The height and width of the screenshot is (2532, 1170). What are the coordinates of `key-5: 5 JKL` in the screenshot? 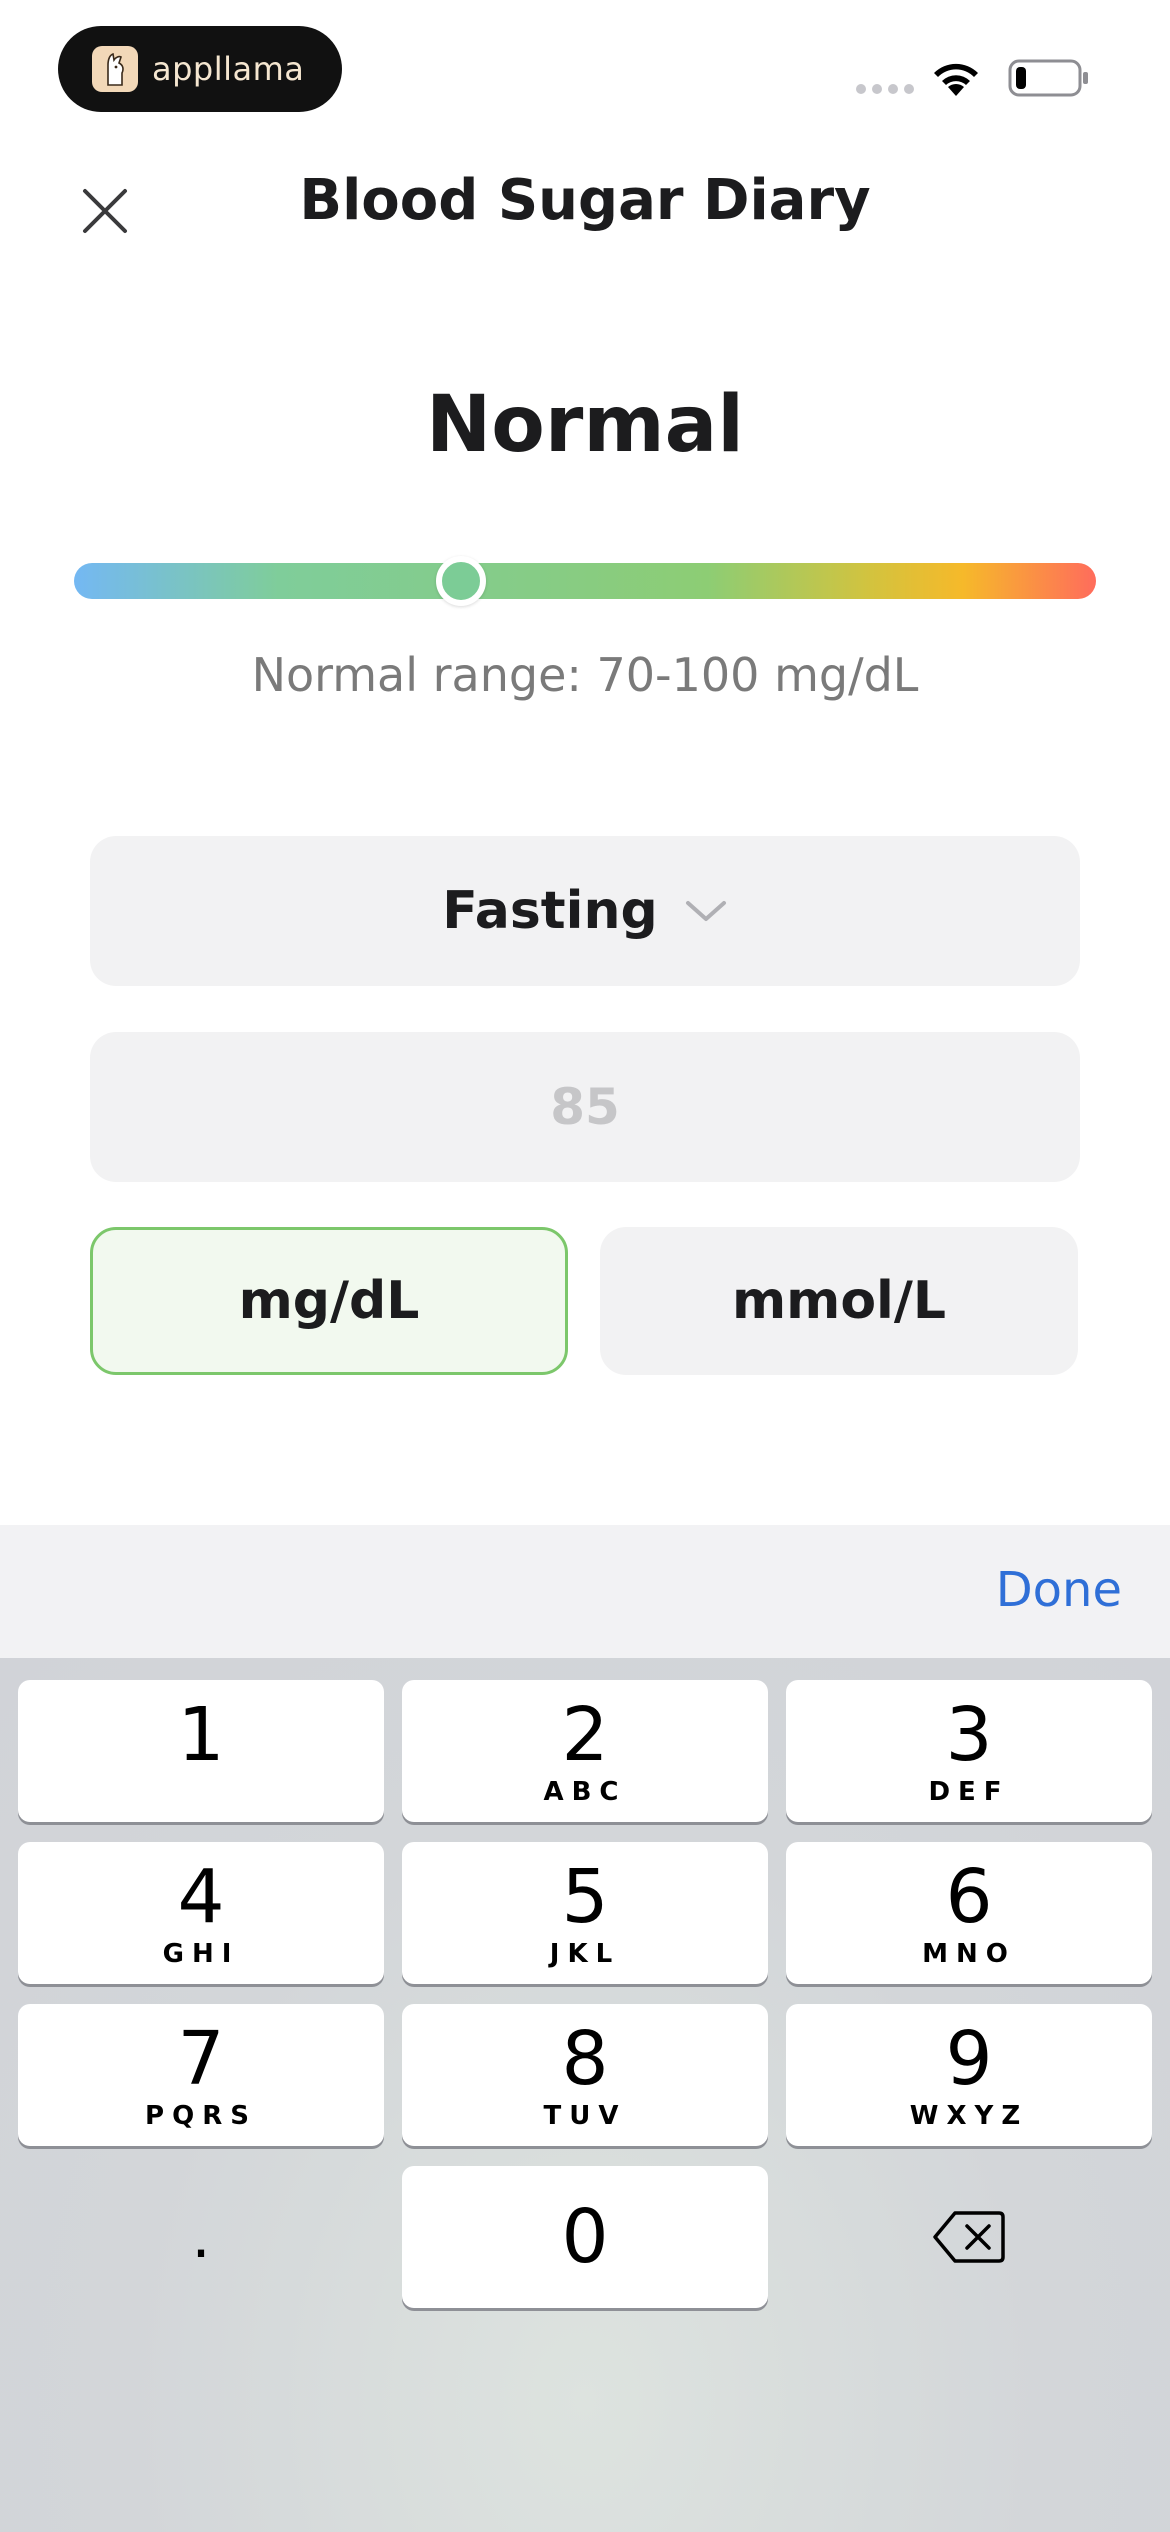 It's located at (585, 1913).